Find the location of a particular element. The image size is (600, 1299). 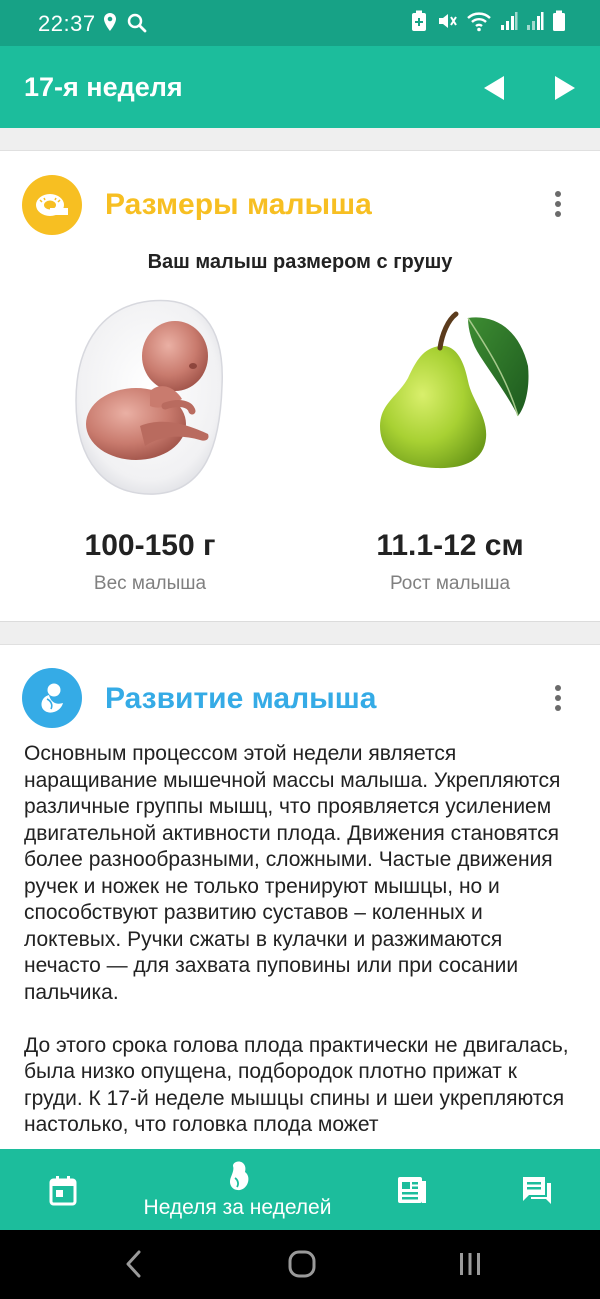

bottom-nav-articles is located at coordinates (412, 1189).